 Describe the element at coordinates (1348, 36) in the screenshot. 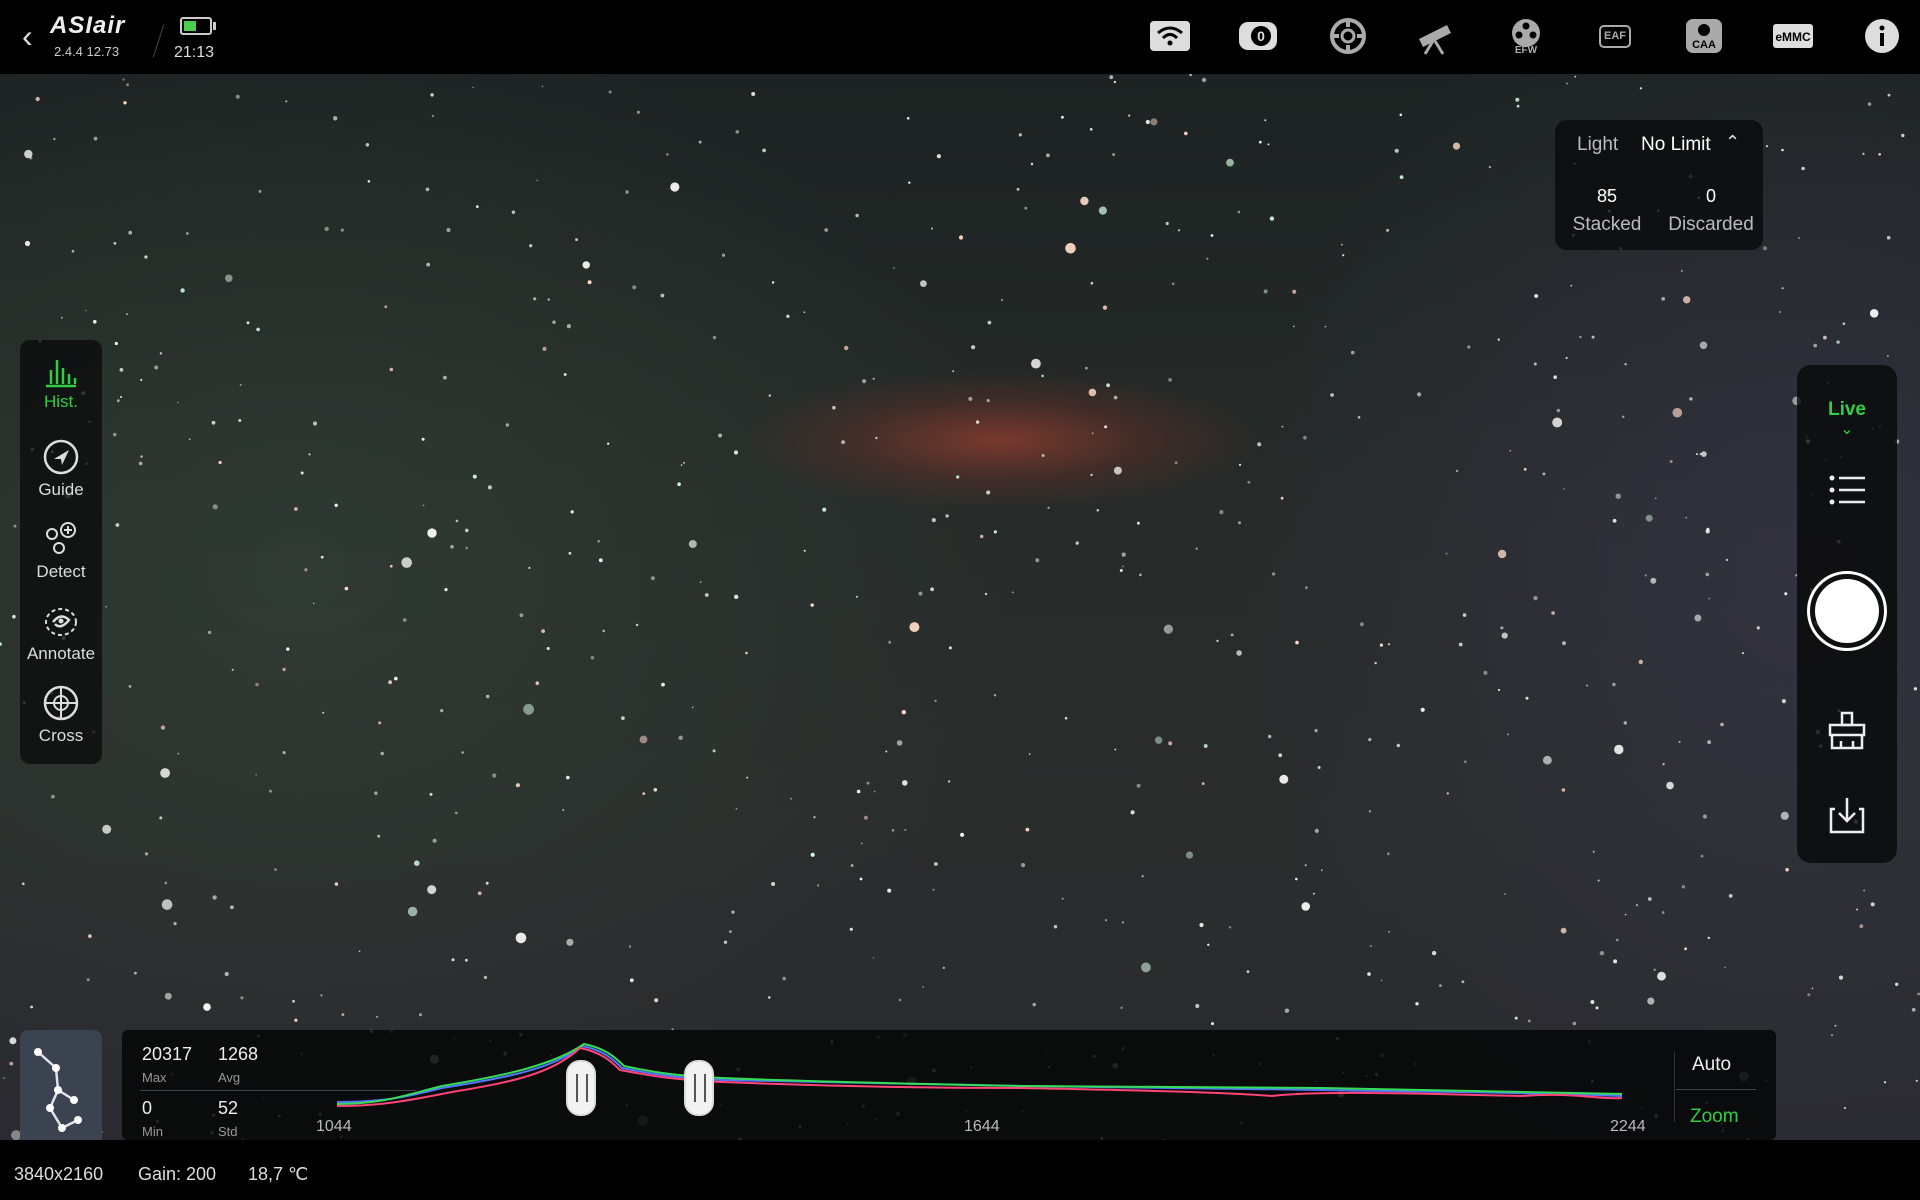

I see `focuser-target-icon` at that location.